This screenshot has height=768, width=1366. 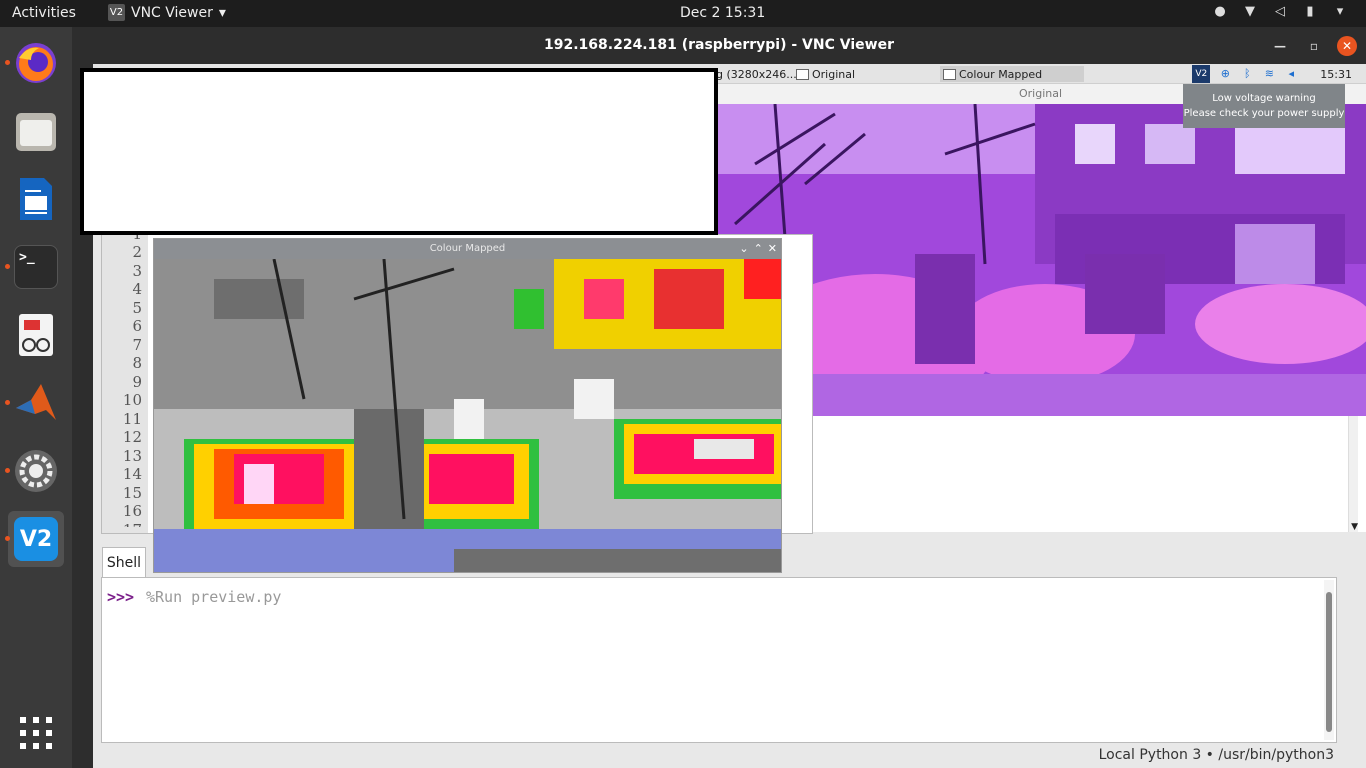 What do you see at coordinates (132, 511) in the screenshot?
I see `line-number: 16` at bounding box center [132, 511].